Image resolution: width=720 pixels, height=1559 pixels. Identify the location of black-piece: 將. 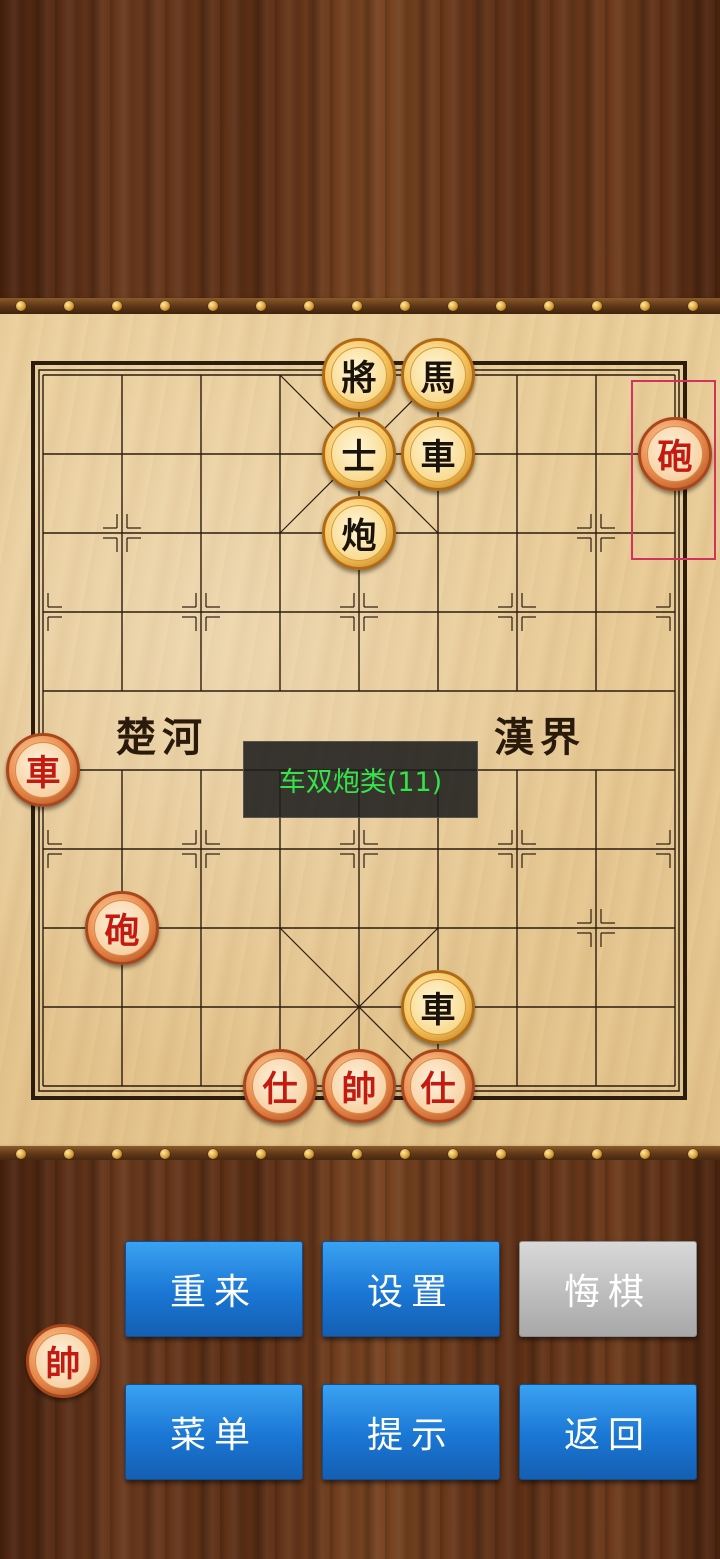
(359, 375).